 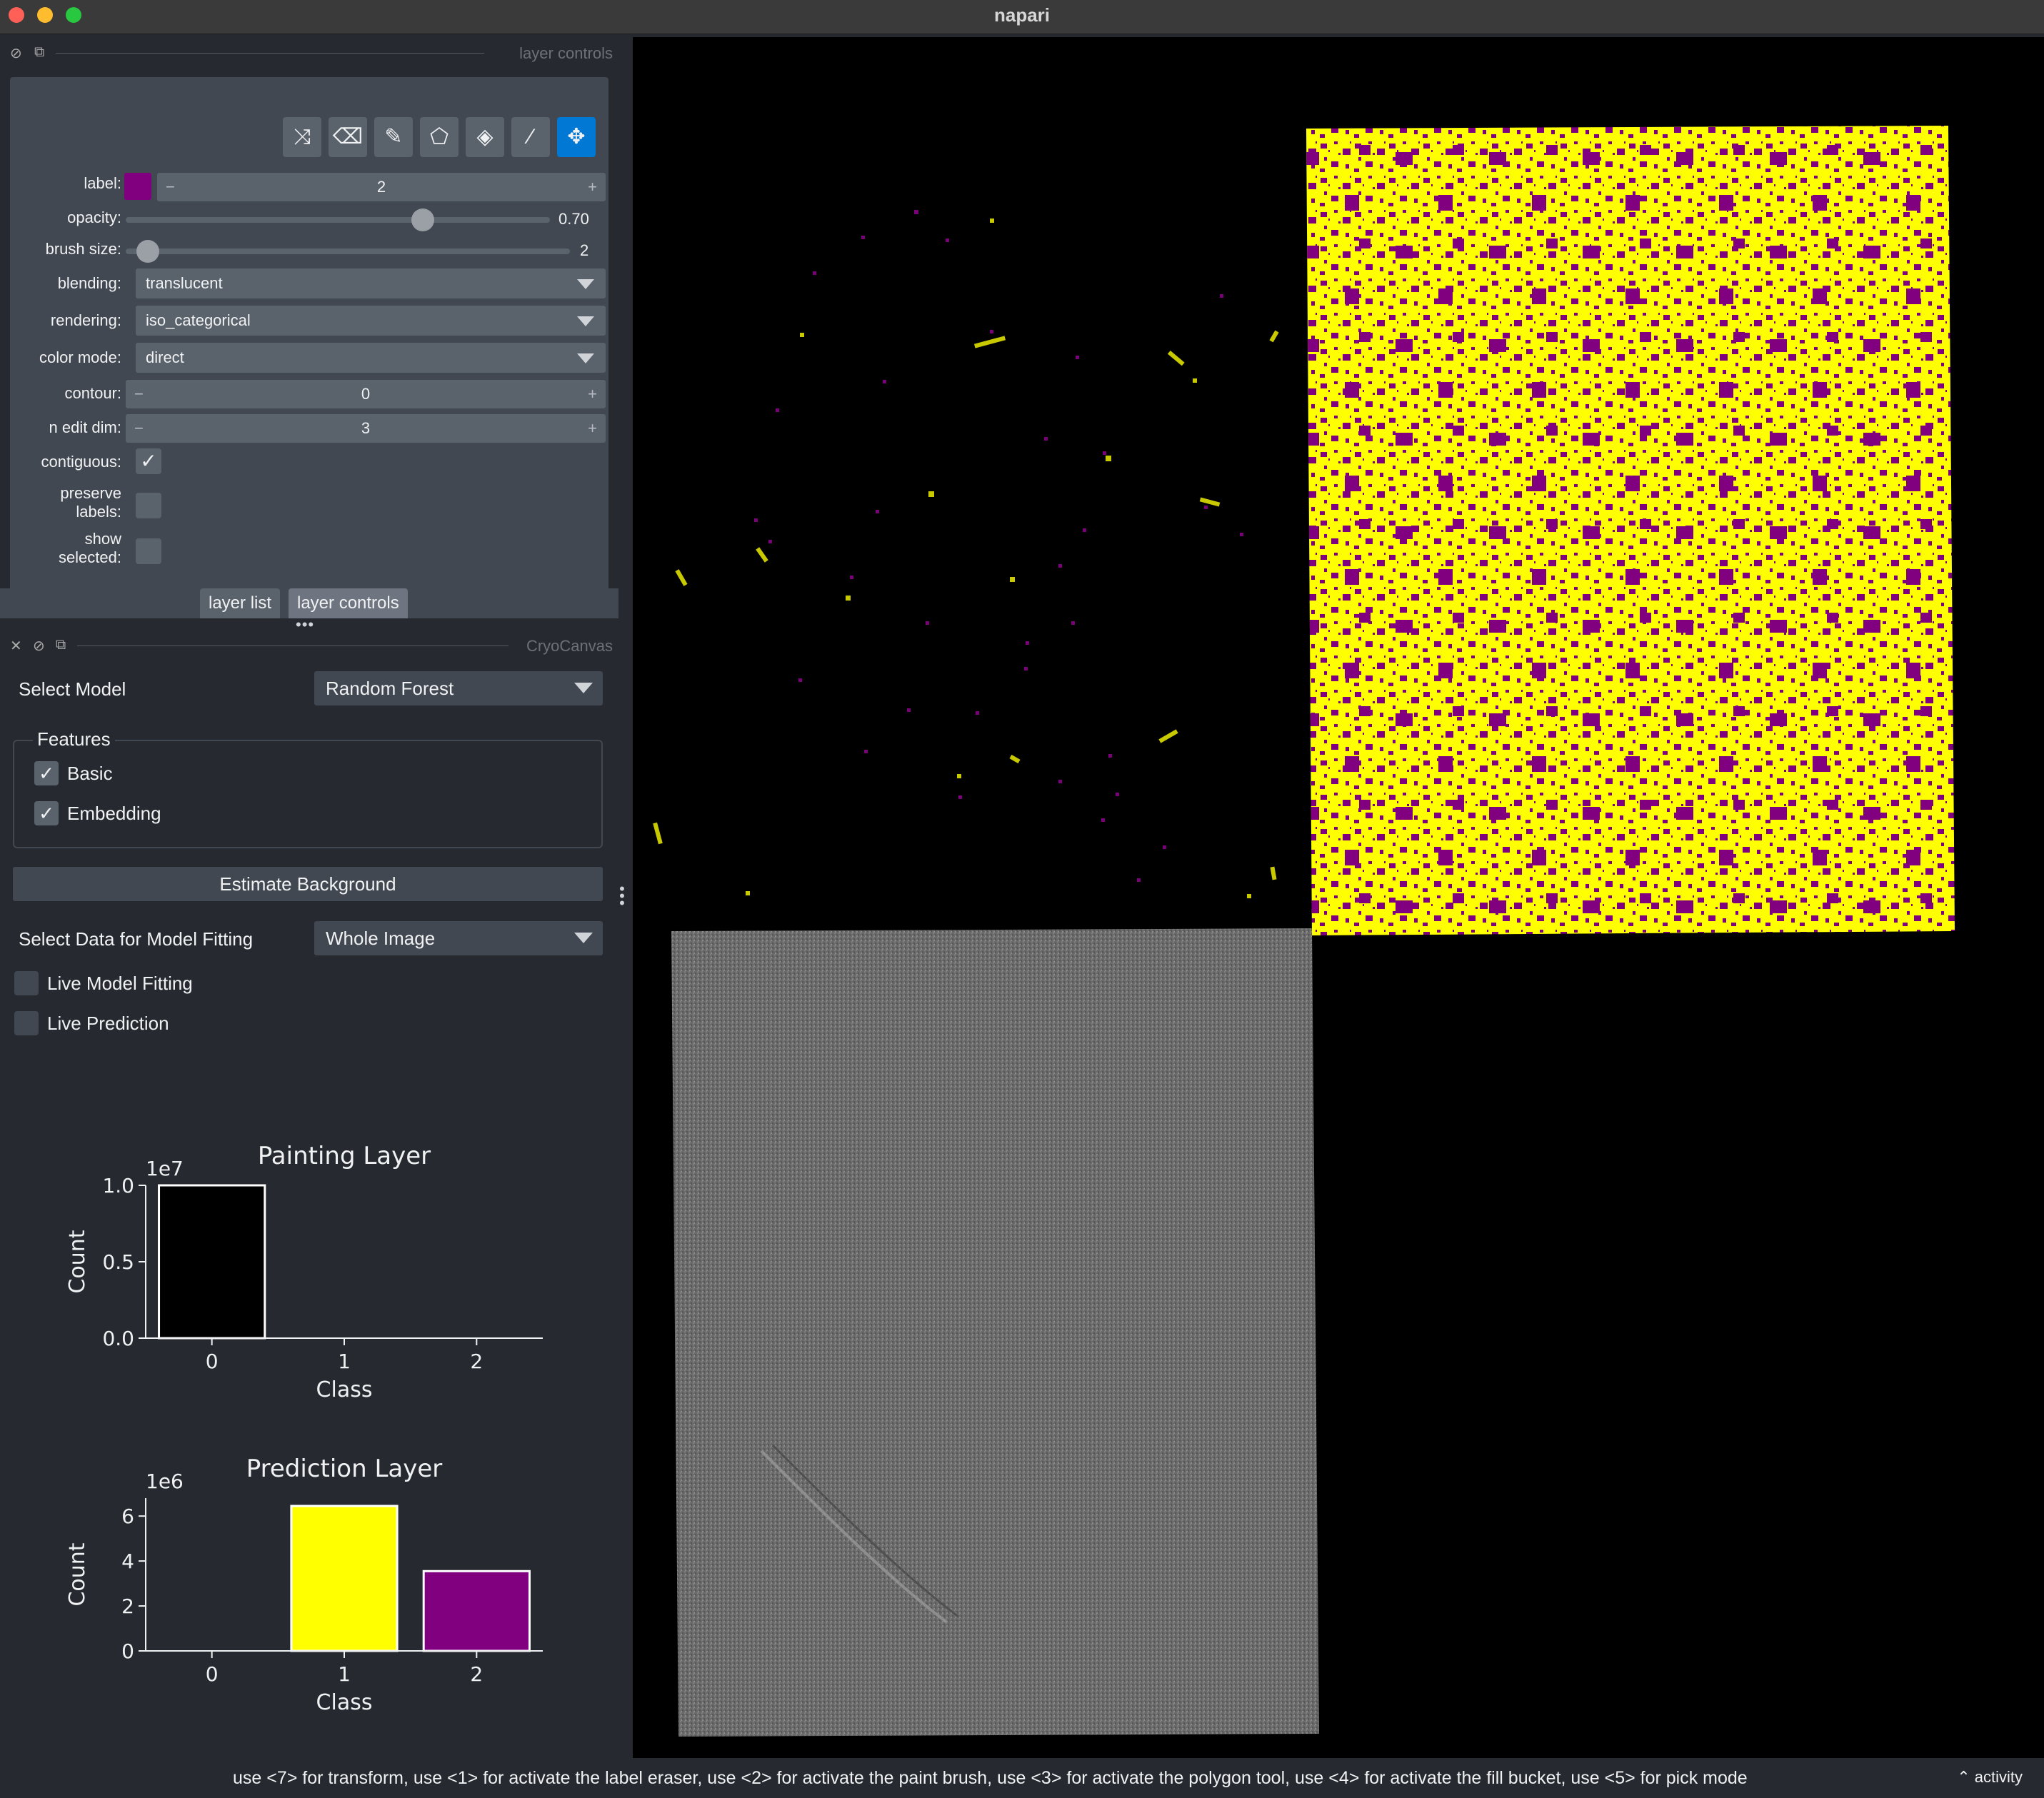 I want to click on brush-size-slider-handle, so click(x=148, y=252).